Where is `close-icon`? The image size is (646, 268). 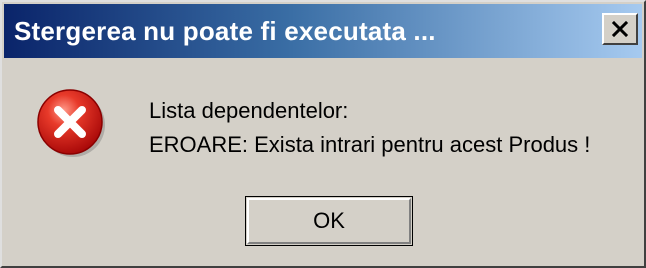
close-icon is located at coordinates (620, 29).